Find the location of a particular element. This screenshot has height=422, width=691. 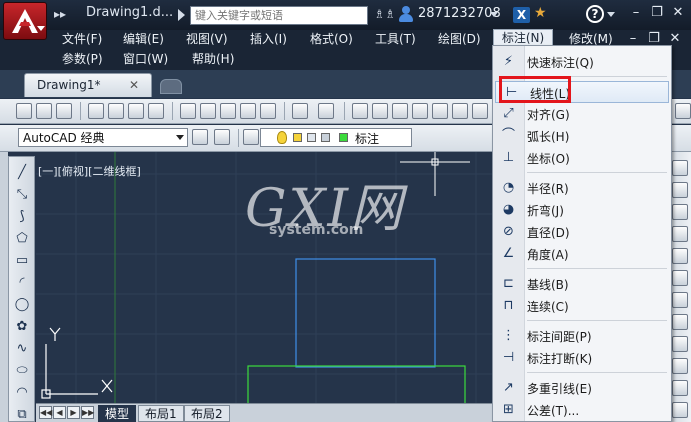

menu-item-continue: ⊓ 连续(C) is located at coordinates (582, 306).